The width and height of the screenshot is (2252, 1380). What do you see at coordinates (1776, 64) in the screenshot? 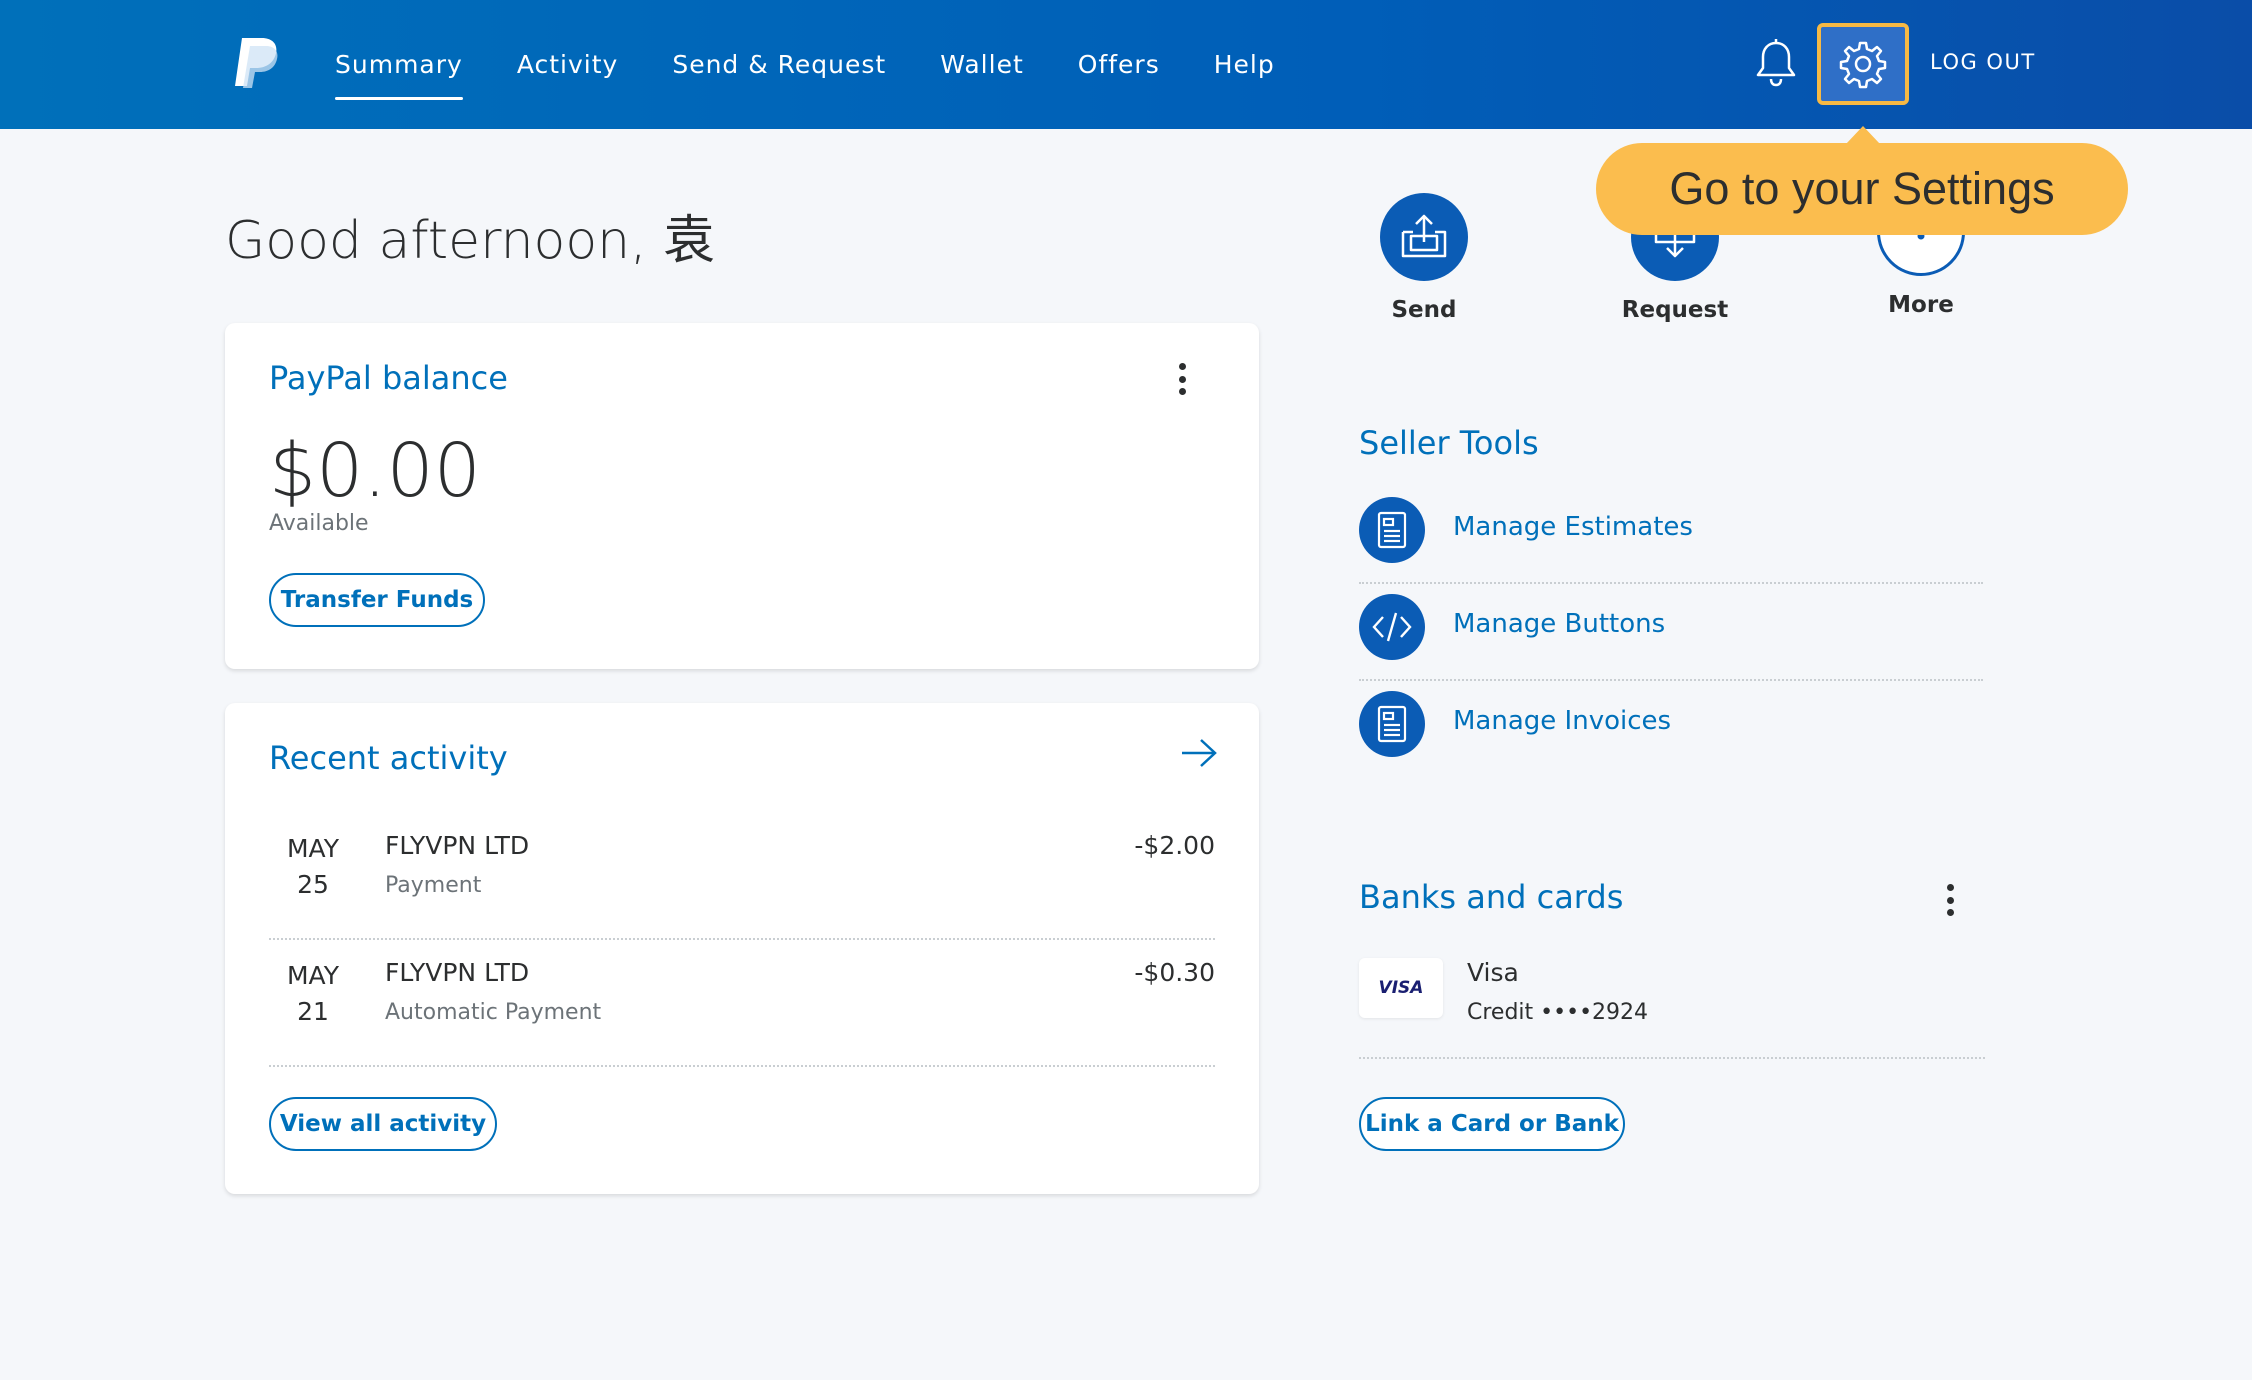
I see `notification-bell-icon` at bounding box center [1776, 64].